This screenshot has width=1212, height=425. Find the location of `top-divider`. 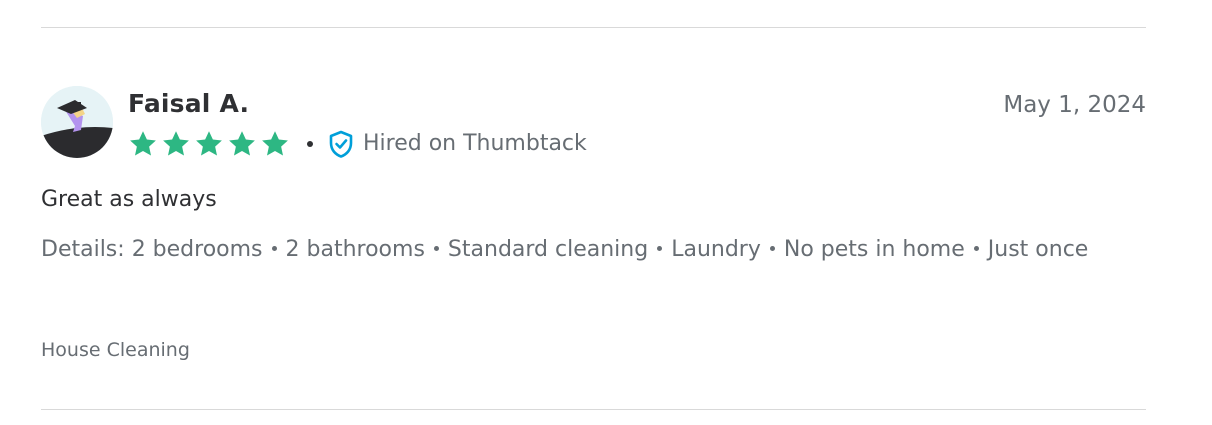

top-divider is located at coordinates (593, 27).